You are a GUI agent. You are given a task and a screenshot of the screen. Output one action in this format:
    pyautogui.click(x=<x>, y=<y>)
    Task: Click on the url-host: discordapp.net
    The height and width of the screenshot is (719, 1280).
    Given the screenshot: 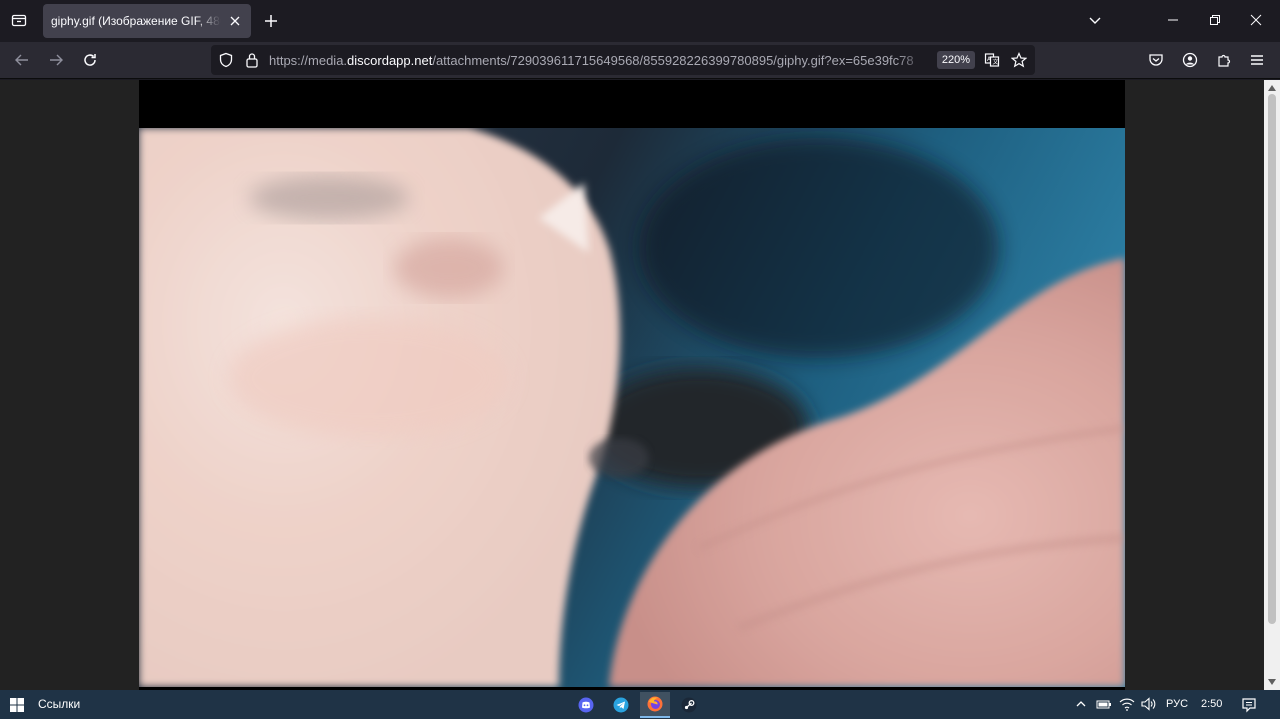 What is the action you would take?
    pyautogui.click(x=390, y=60)
    